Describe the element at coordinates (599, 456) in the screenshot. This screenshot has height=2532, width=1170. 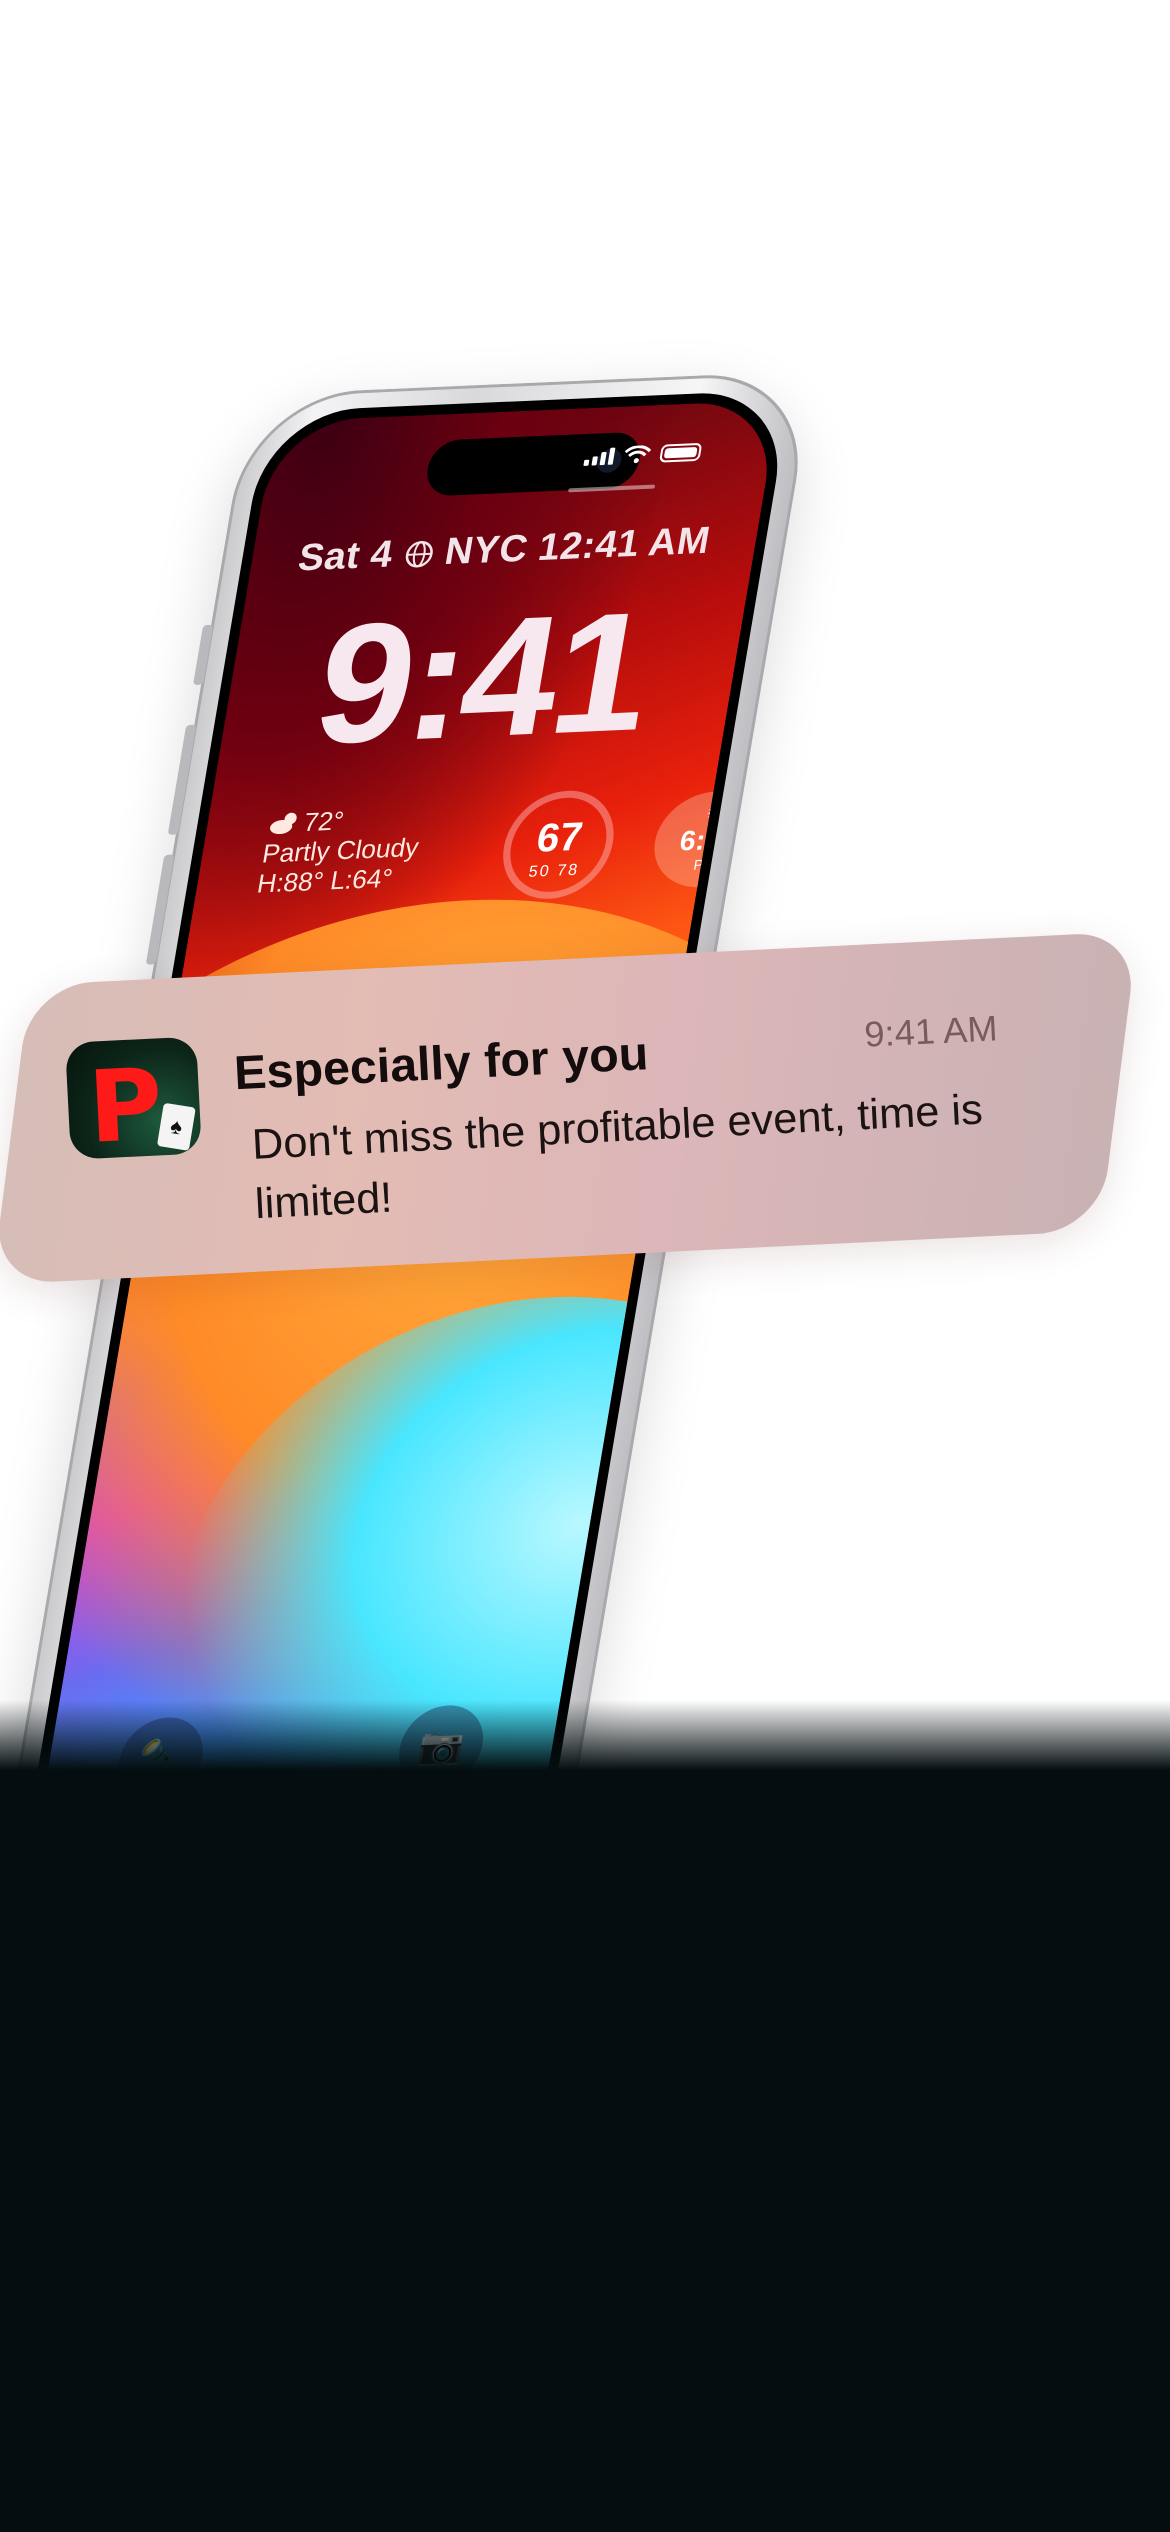
I see `cellular-signal-icon` at that location.